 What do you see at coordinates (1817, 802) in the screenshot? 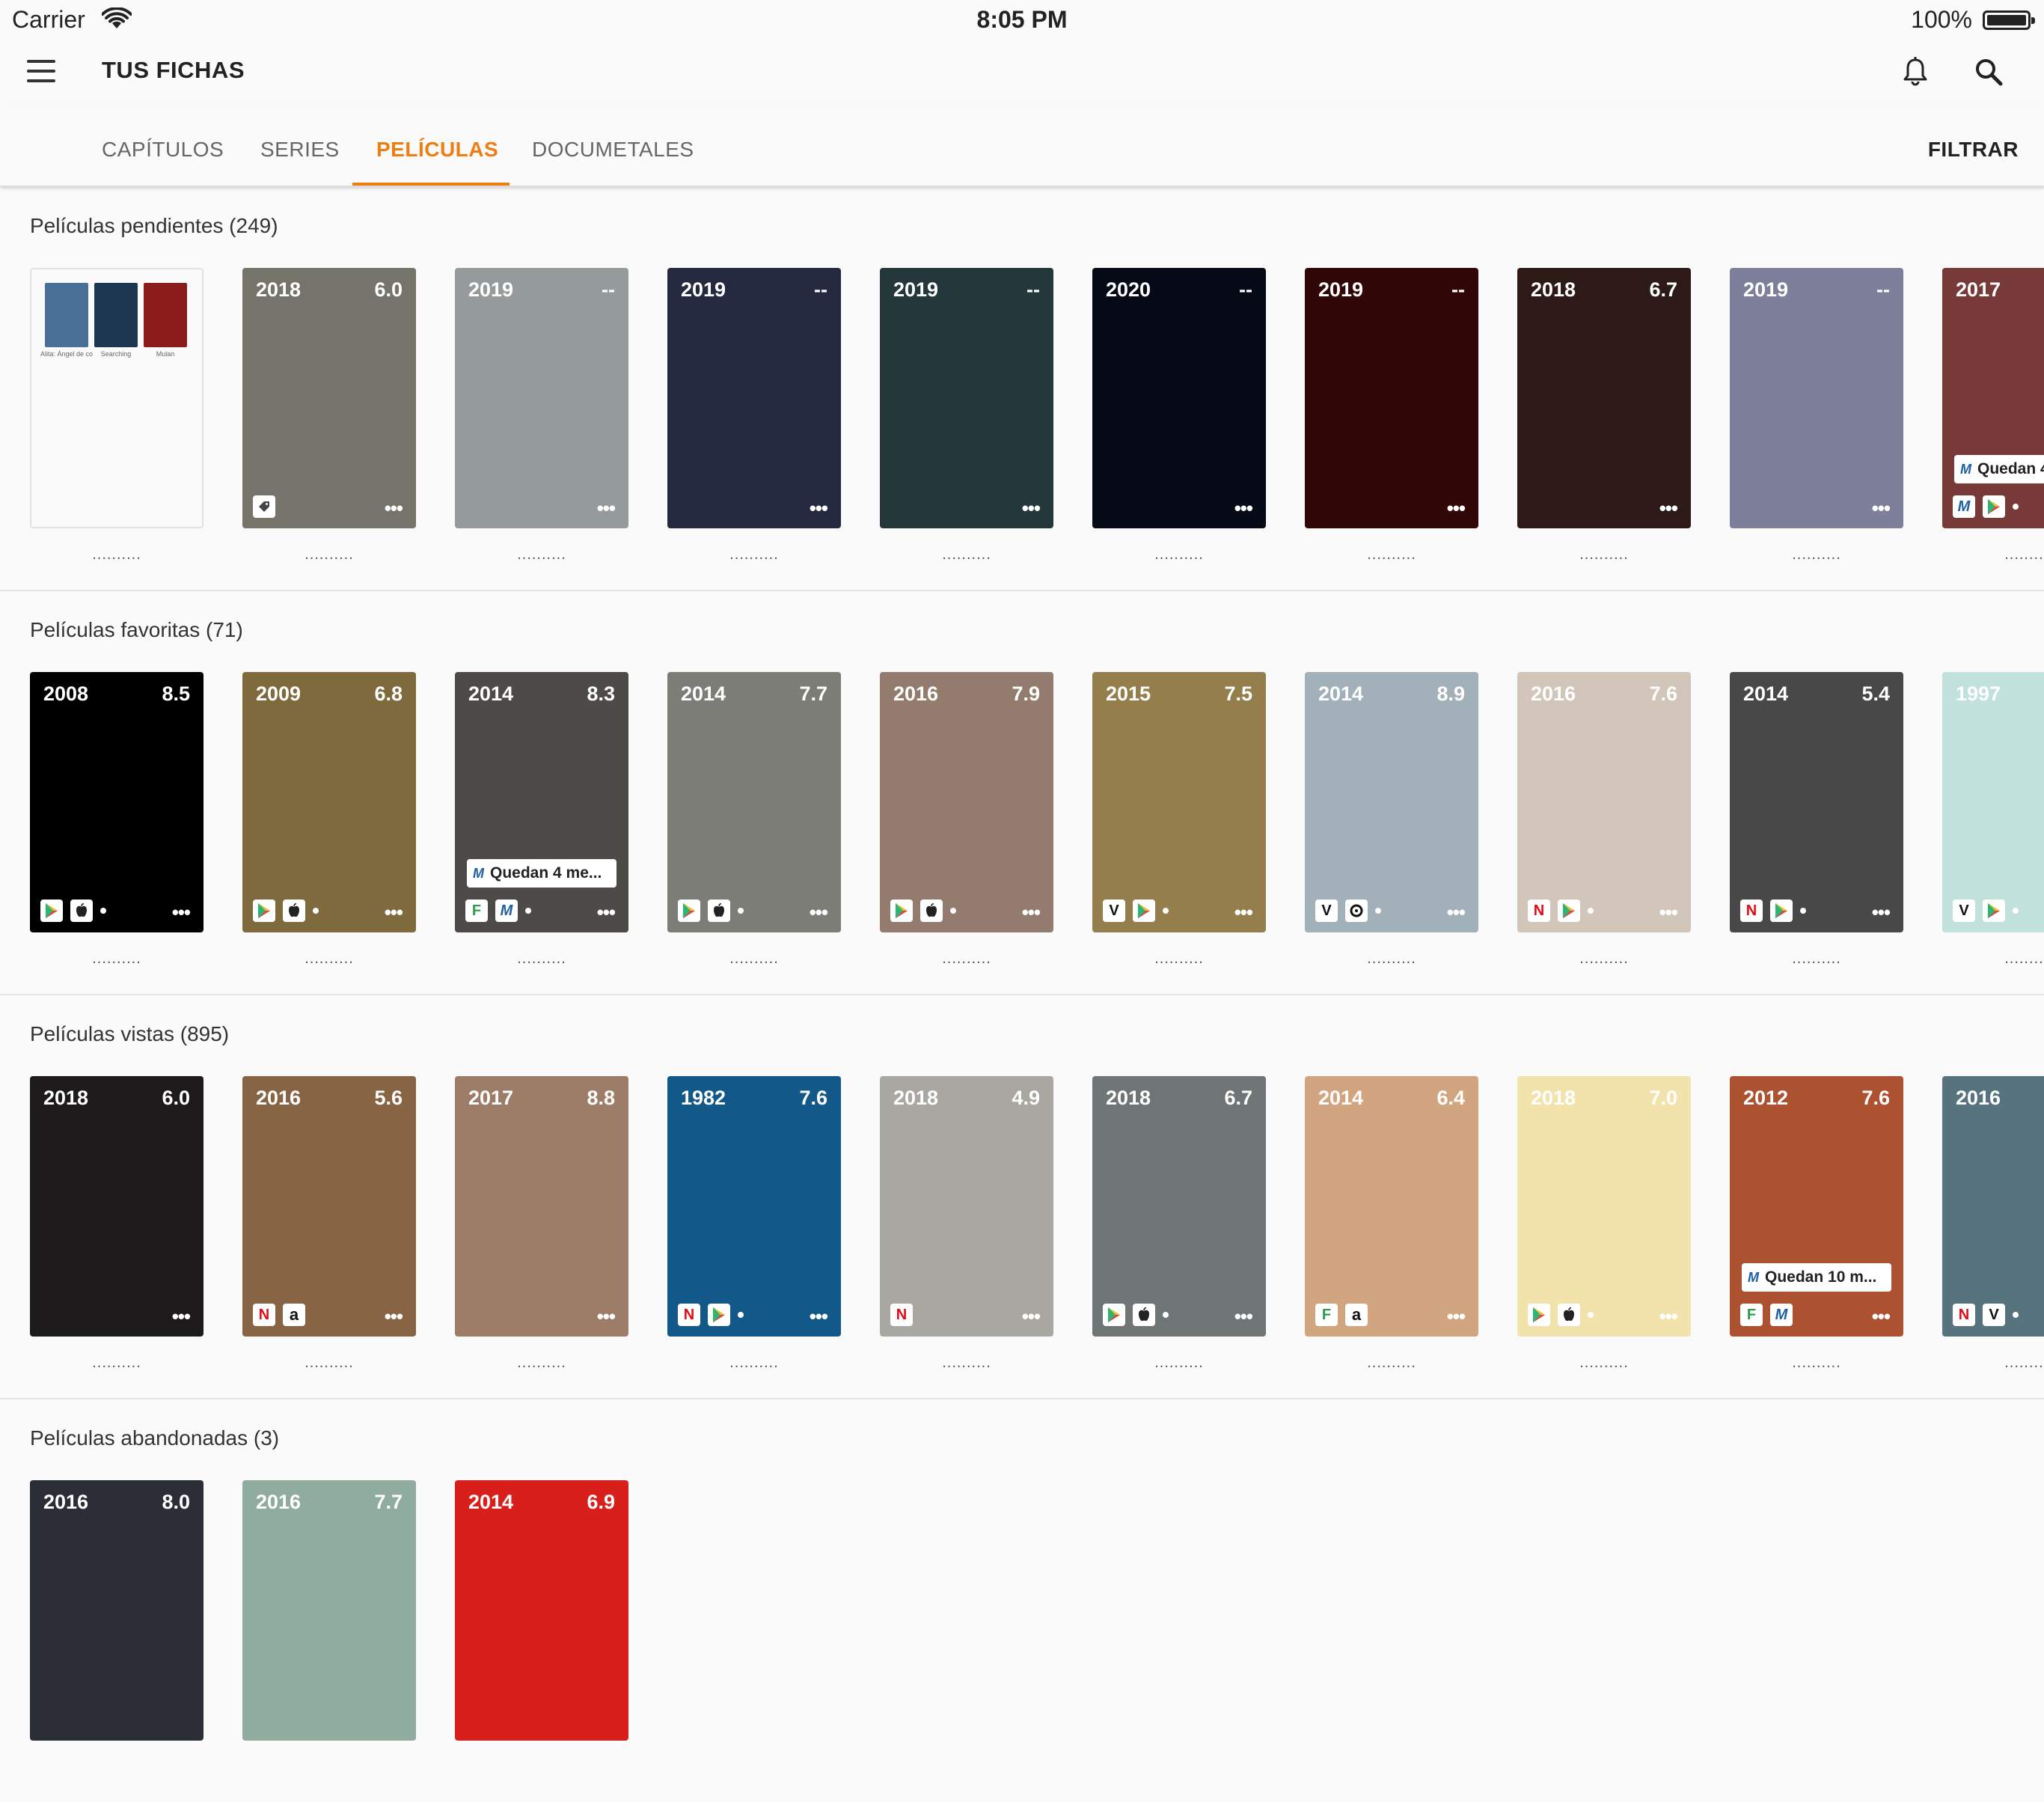
I see `movie-card: 2014 5.4 N •••` at bounding box center [1817, 802].